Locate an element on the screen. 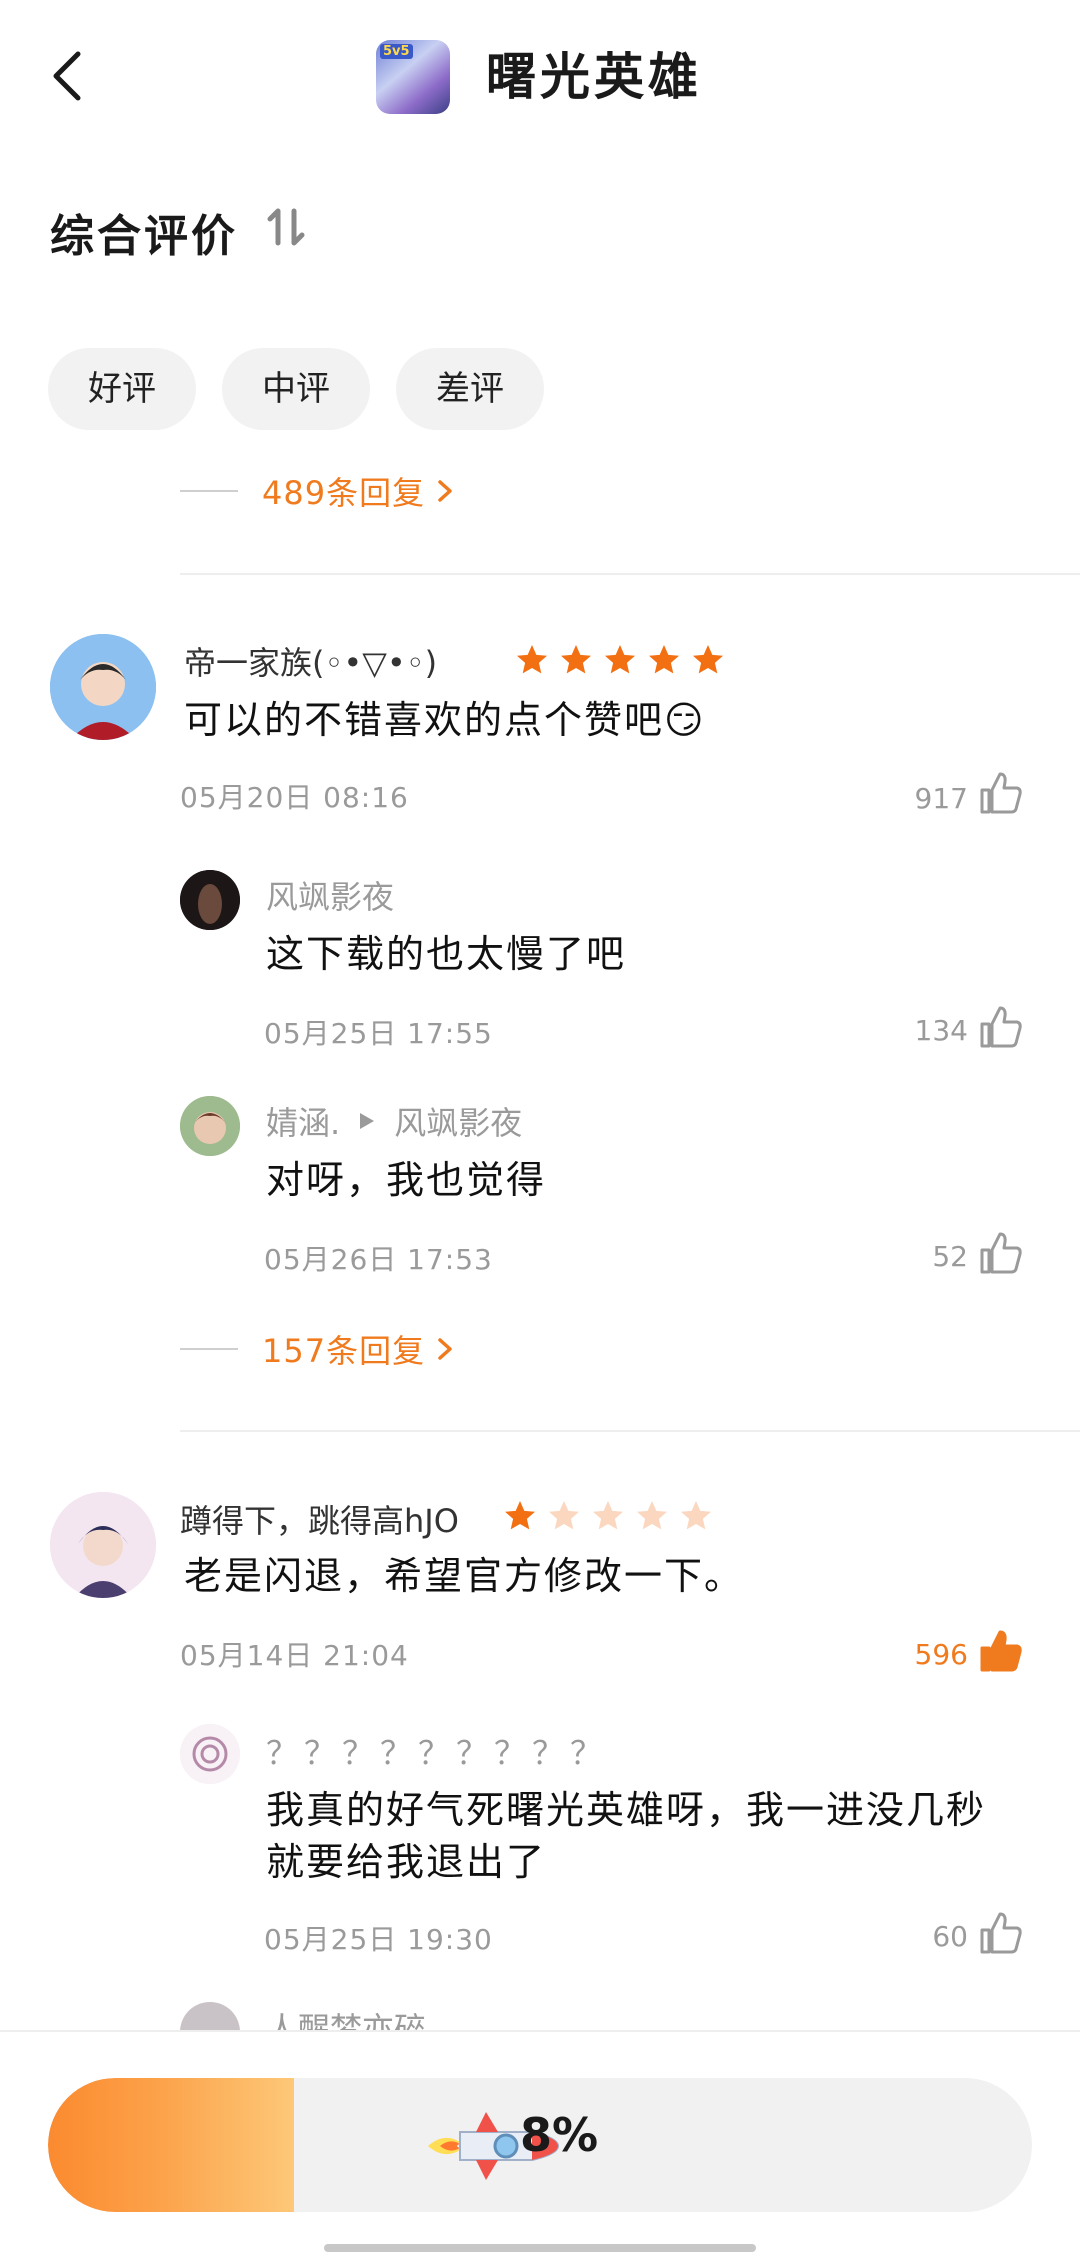  review-time: 05月14日 21:04 is located at coordinates (294, 1655).